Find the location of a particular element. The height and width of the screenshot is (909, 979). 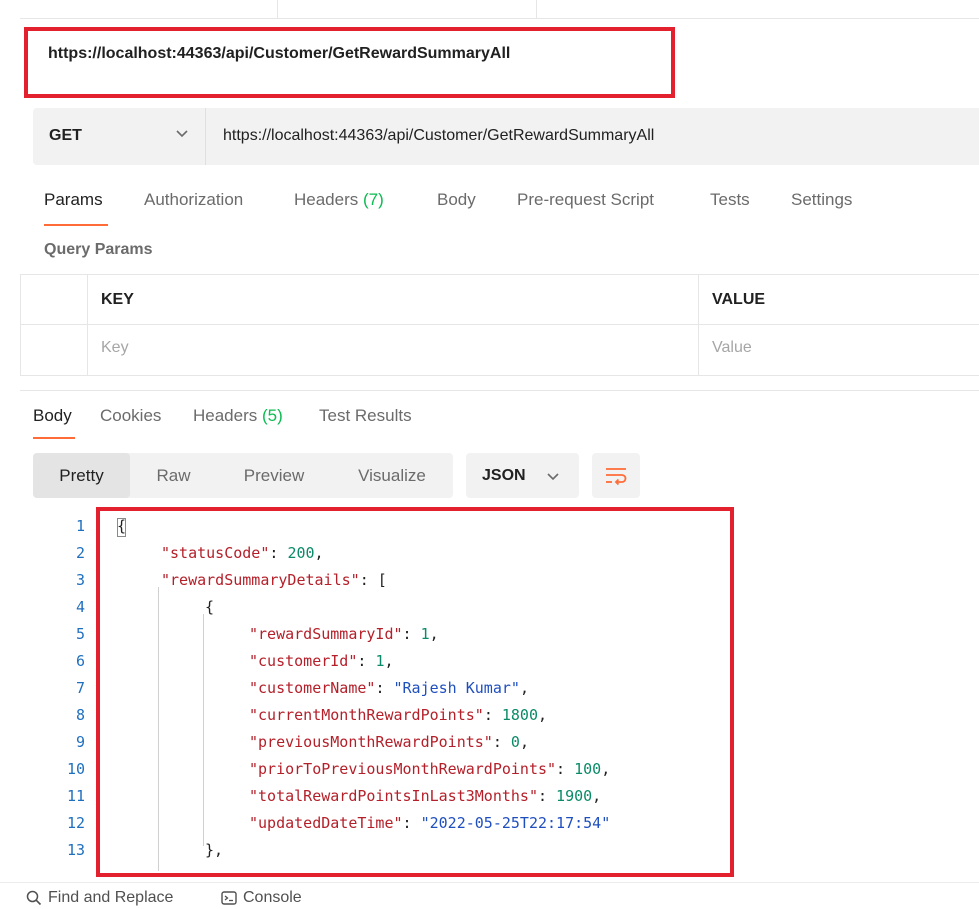

line-content: "priorToPreviousMonthRewardPoints": 100, is located at coordinates (429, 769).